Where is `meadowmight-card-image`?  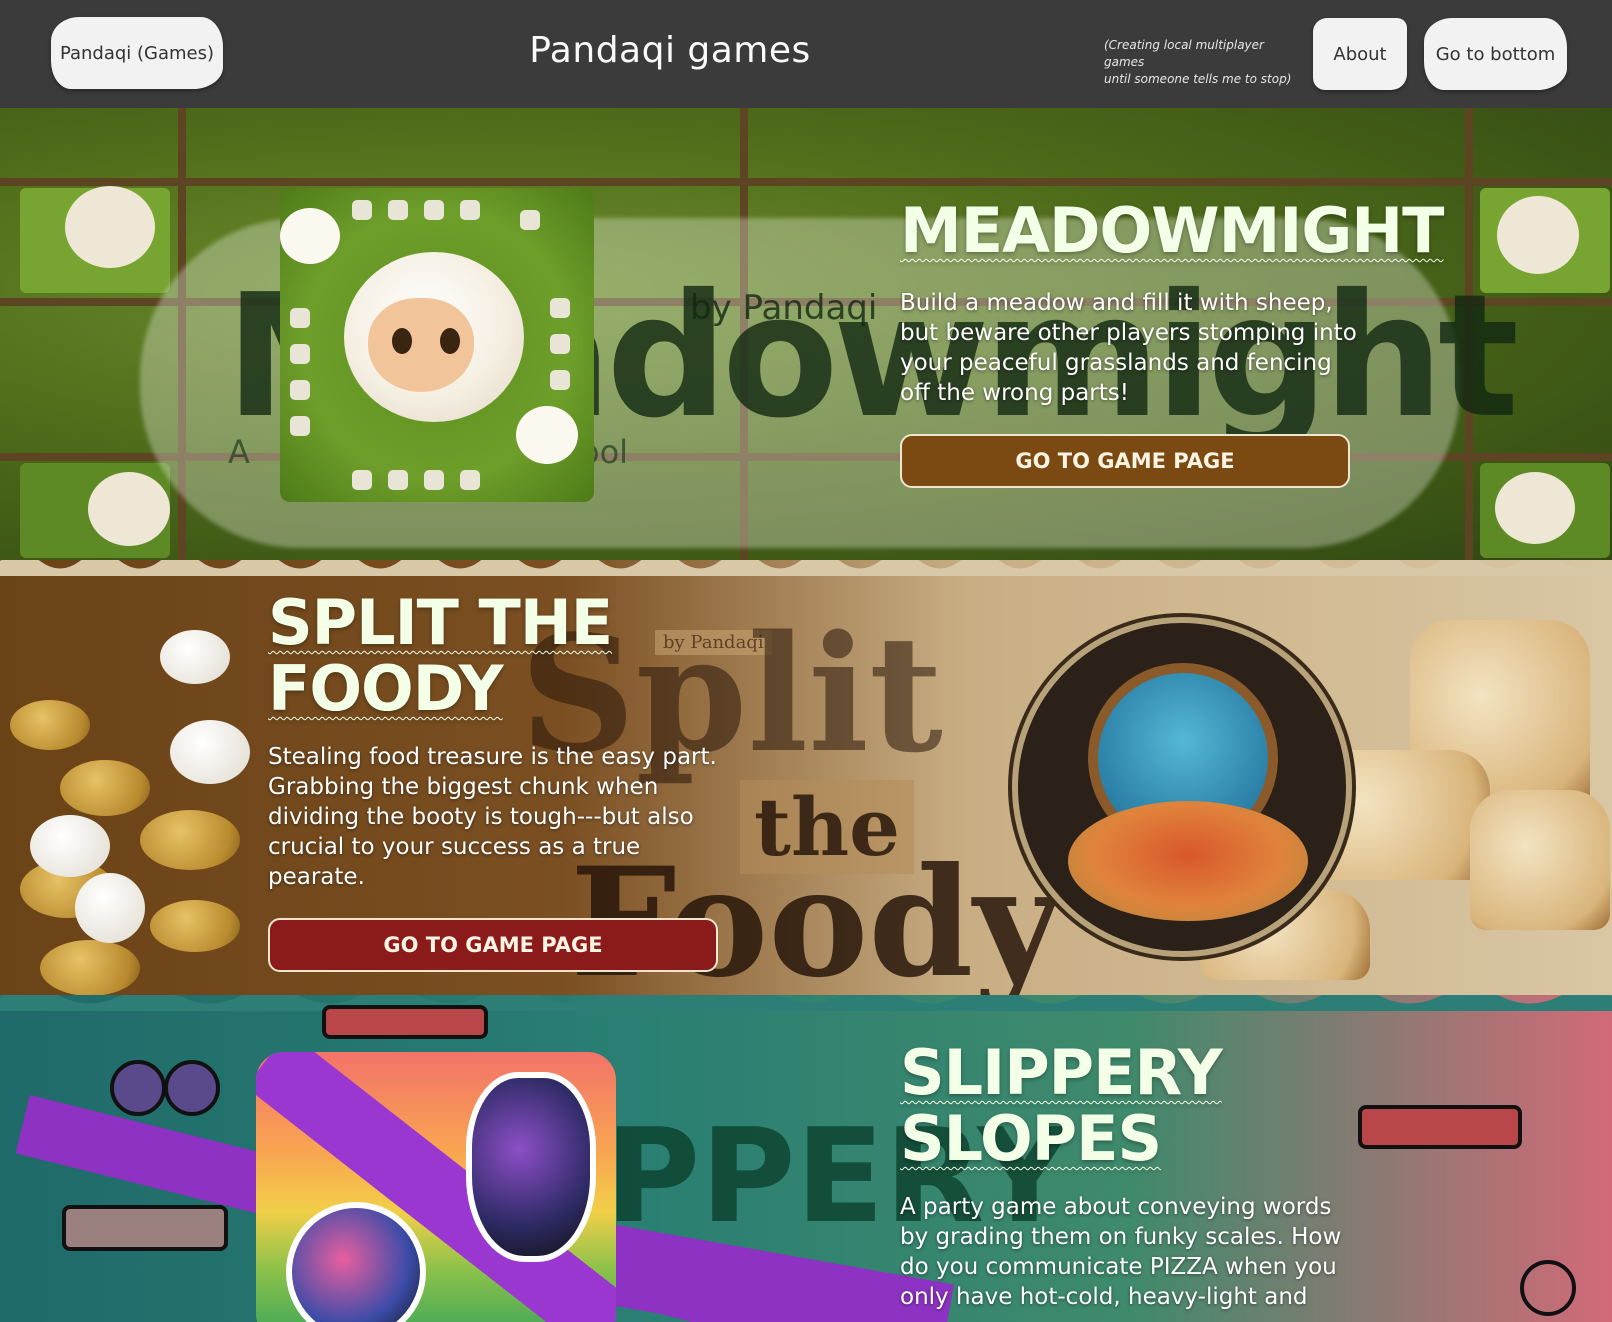 meadowmight-card-image is located at coordinates (437, 345).